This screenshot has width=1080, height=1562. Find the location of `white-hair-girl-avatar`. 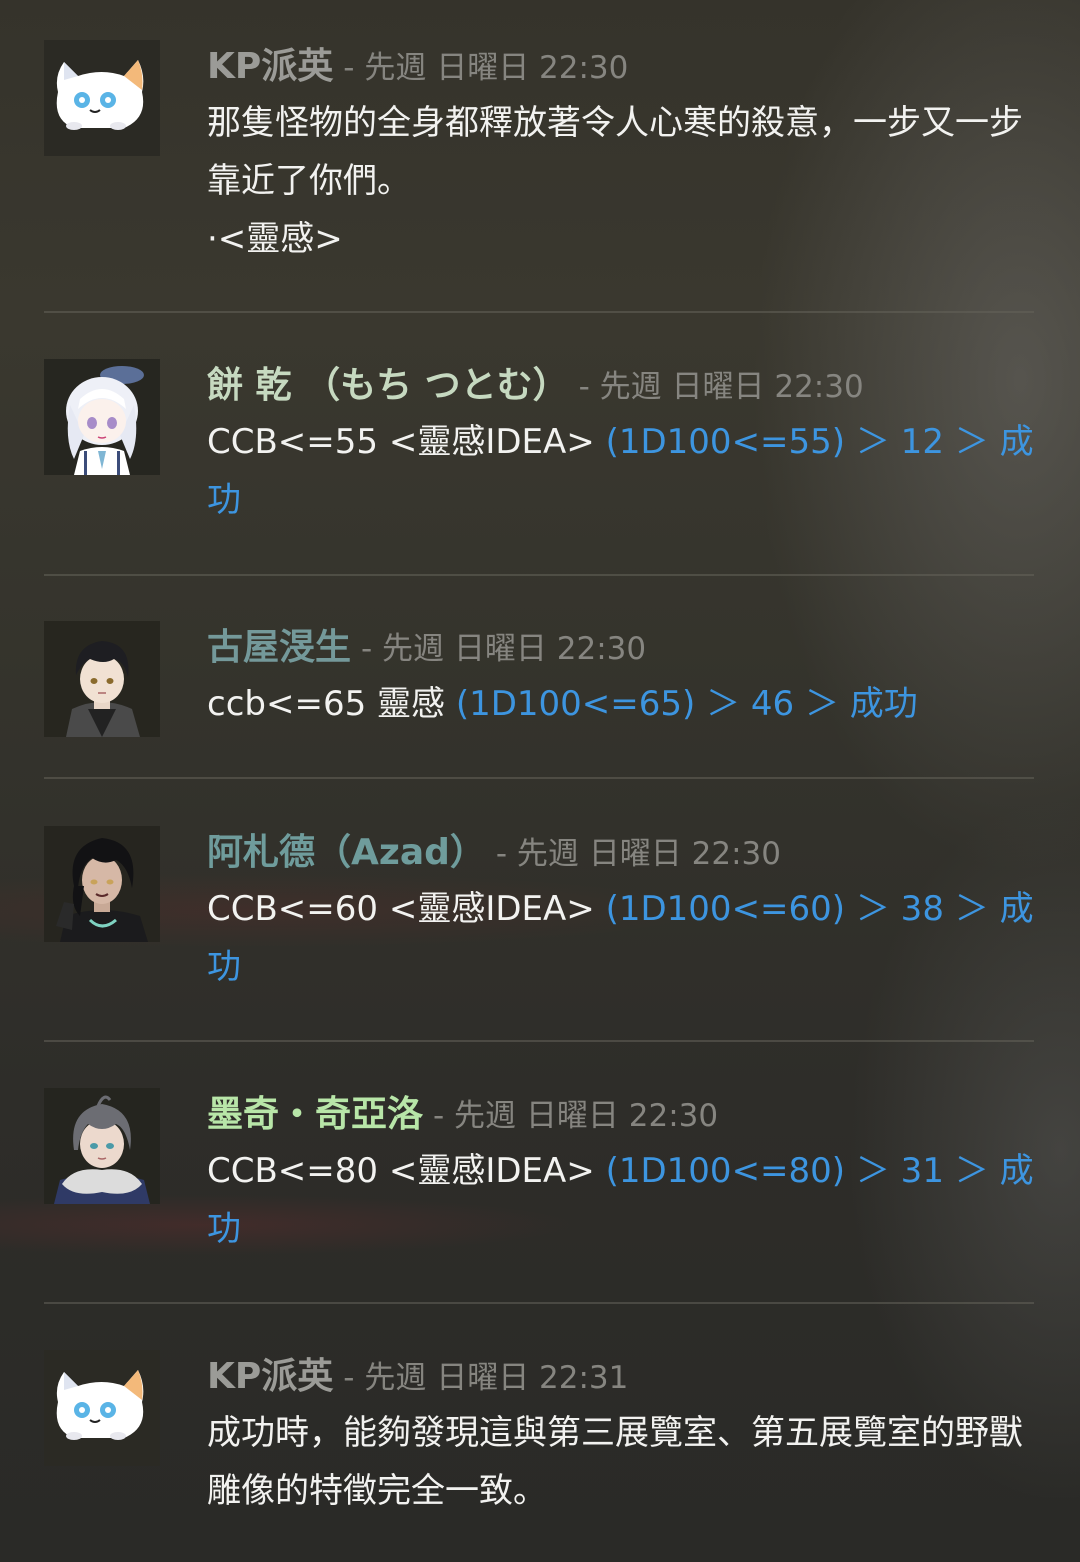

white-hair-girl-avatar is located at coordinates (102, 417).